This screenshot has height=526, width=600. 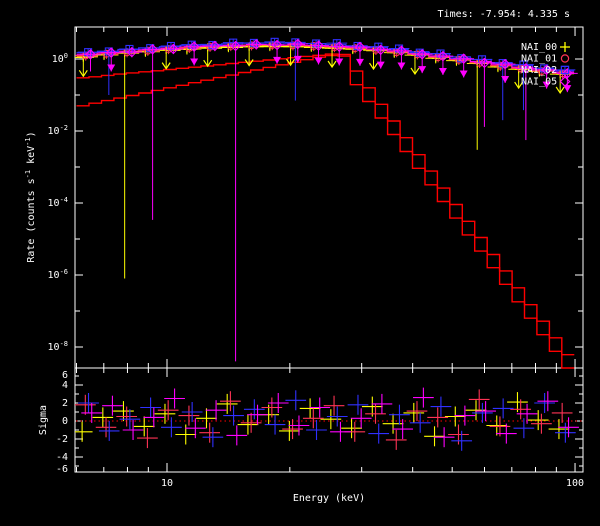 What do you see at coordinates (539, 70) in the screenshot?
I see `legend-label: NAI_02` at bounding box center [539, 70].